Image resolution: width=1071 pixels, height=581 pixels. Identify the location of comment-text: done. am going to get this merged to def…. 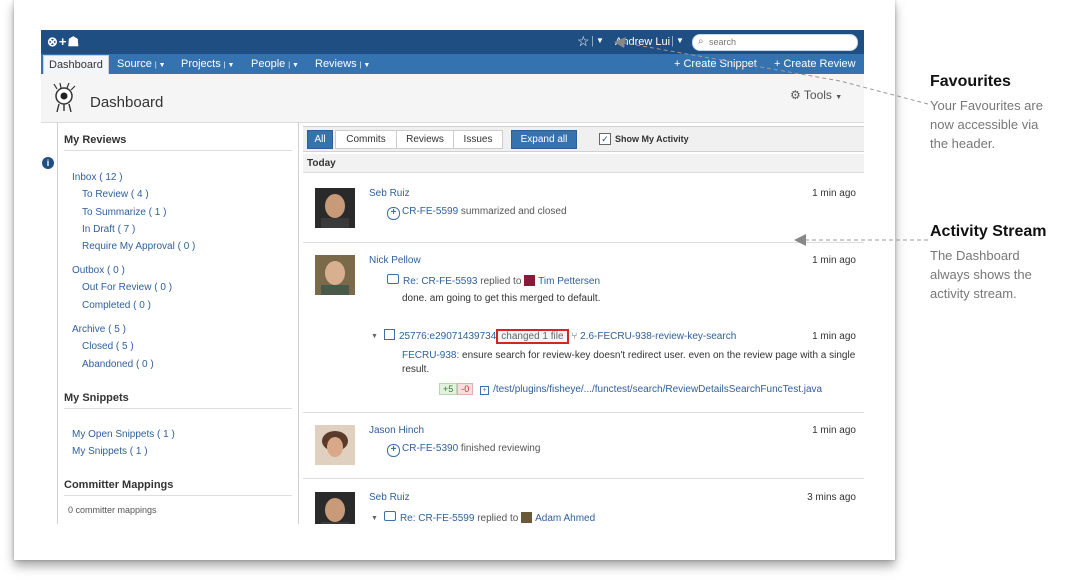
(501, 298).